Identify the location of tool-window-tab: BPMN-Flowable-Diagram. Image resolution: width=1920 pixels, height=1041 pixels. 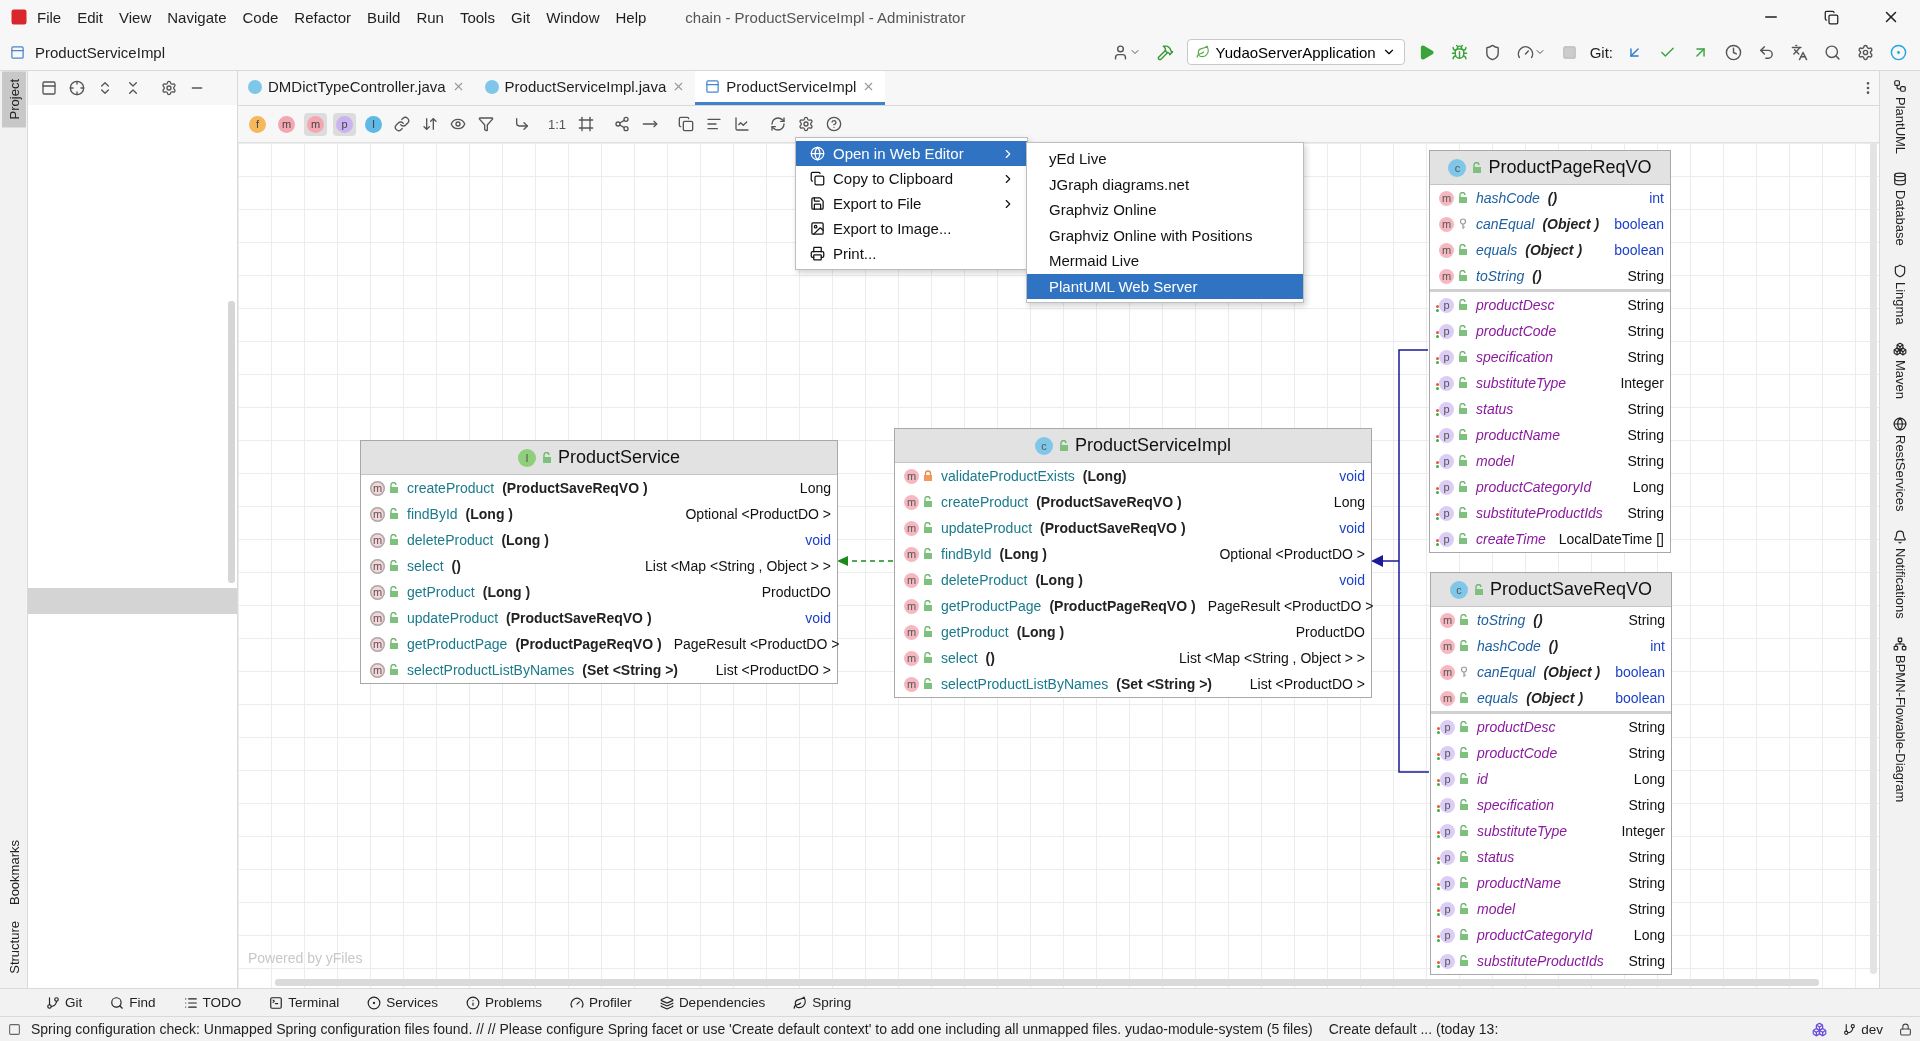
(1900, 719).